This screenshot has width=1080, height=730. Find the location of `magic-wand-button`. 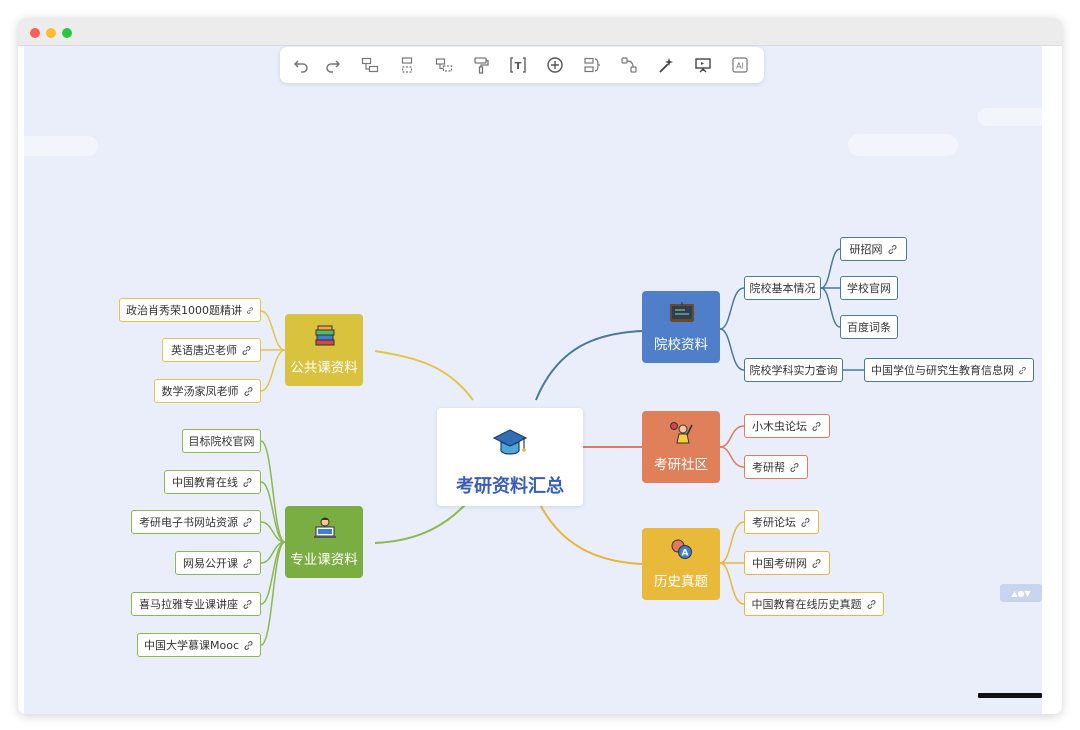

magic-wand-button is located at coordinates (666, 65).